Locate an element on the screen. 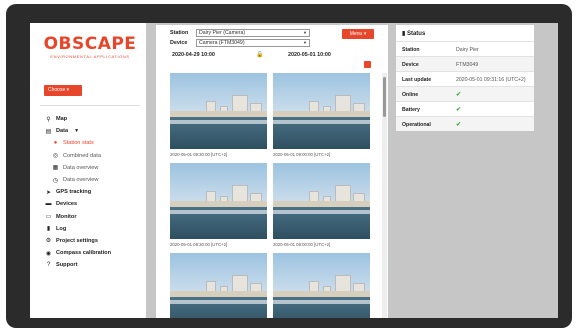  sidebar-item-label: Project settings is located at coordinates (77, 240).